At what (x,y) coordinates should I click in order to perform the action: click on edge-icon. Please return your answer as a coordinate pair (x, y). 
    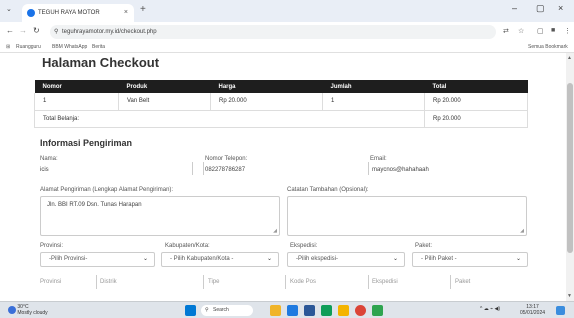
    Looking at the image, I should click on (292, 310).